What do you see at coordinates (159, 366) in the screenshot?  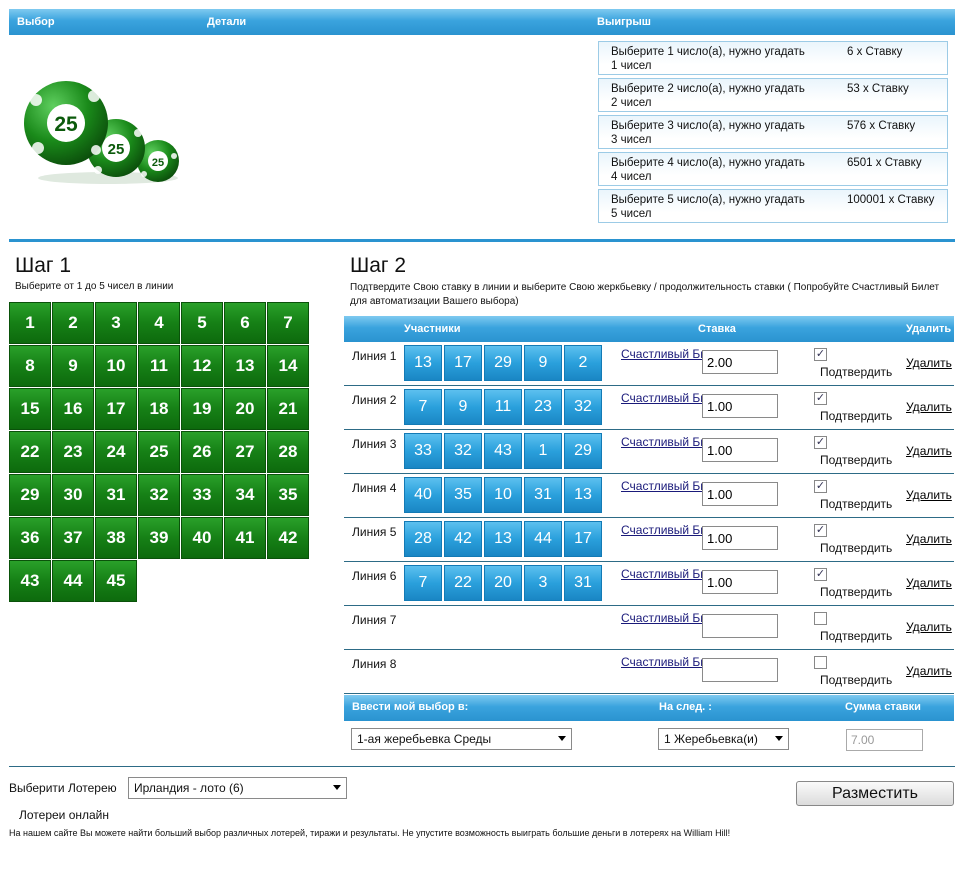 I see `number-cell: 11` at bounding box center [159, 366].